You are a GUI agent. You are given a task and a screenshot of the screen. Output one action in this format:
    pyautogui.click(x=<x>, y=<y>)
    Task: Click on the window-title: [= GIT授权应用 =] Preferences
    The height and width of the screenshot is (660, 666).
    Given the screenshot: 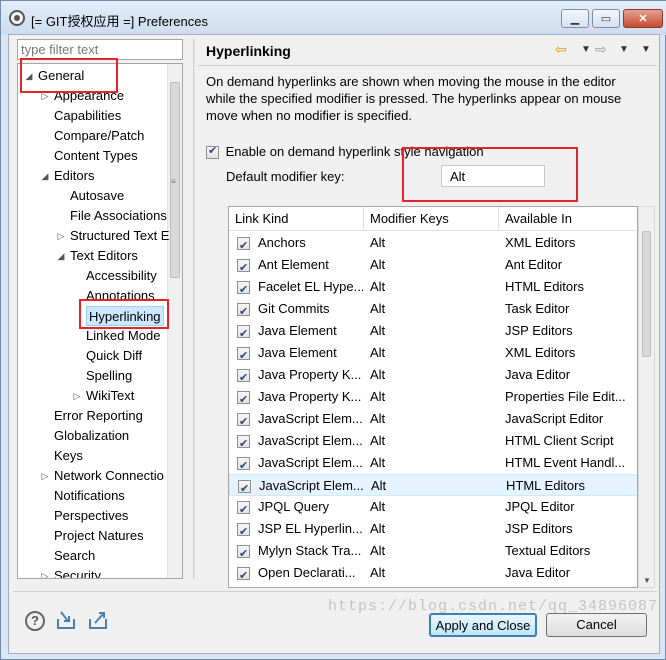 What is the action you would take?
    pyautogui.click(x=119, y=21)
    